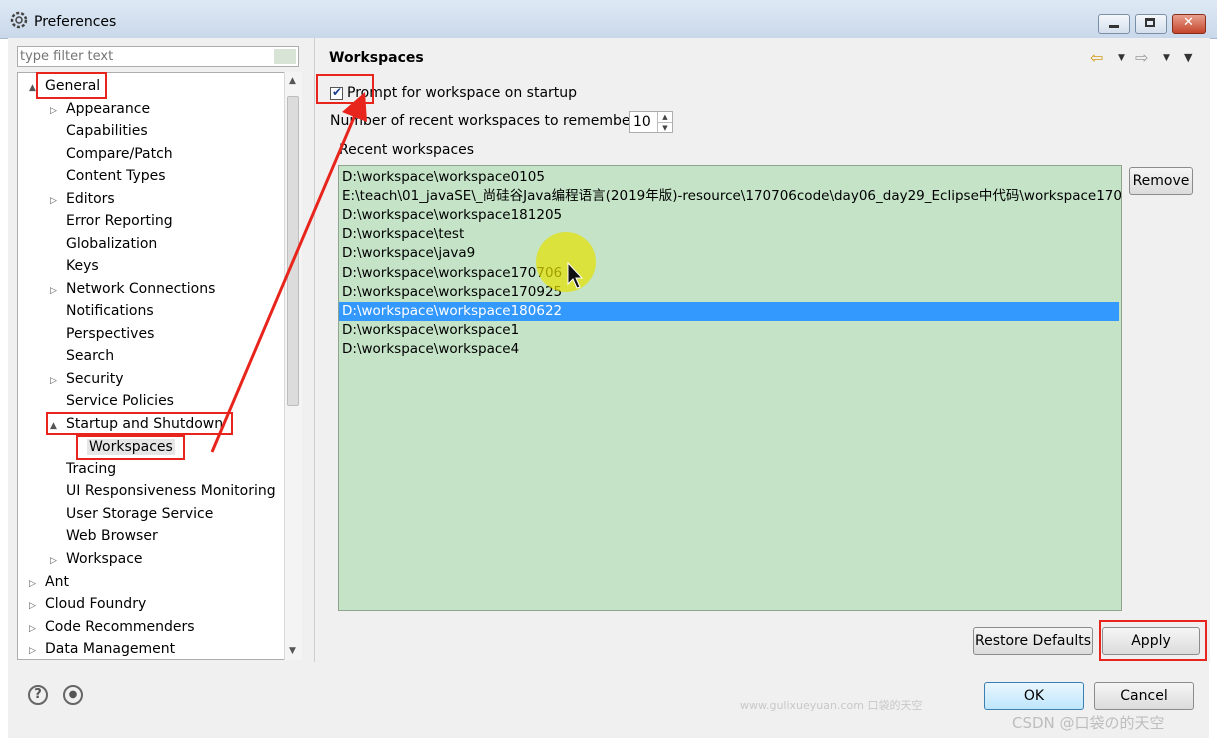 The image size is (1217, 740). Describe the element at coordinates (575, 275) in the screenshot. I see `mouse-cursor-icon` at that location.